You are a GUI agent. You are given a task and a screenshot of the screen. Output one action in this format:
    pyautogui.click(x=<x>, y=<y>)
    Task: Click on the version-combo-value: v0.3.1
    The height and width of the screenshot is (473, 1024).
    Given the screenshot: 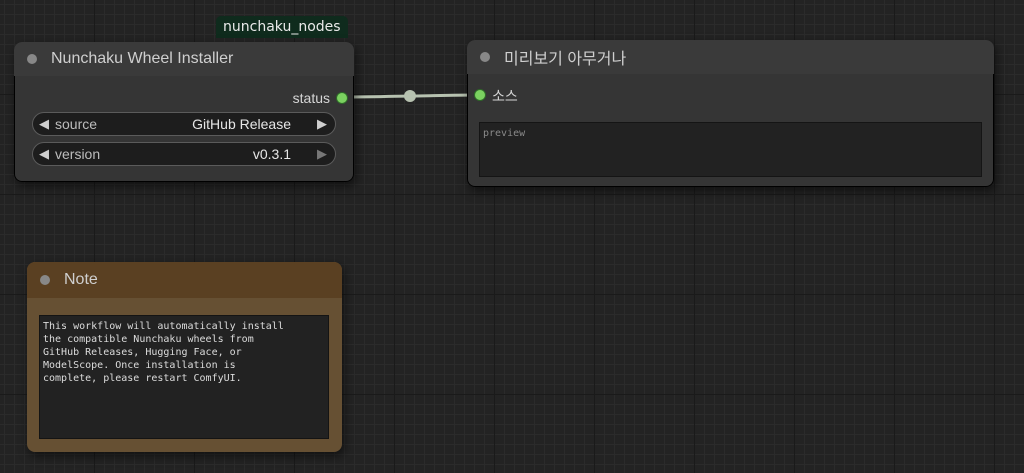 What is the action you would take?
    pyautogui.click(x=271, y=154)
    